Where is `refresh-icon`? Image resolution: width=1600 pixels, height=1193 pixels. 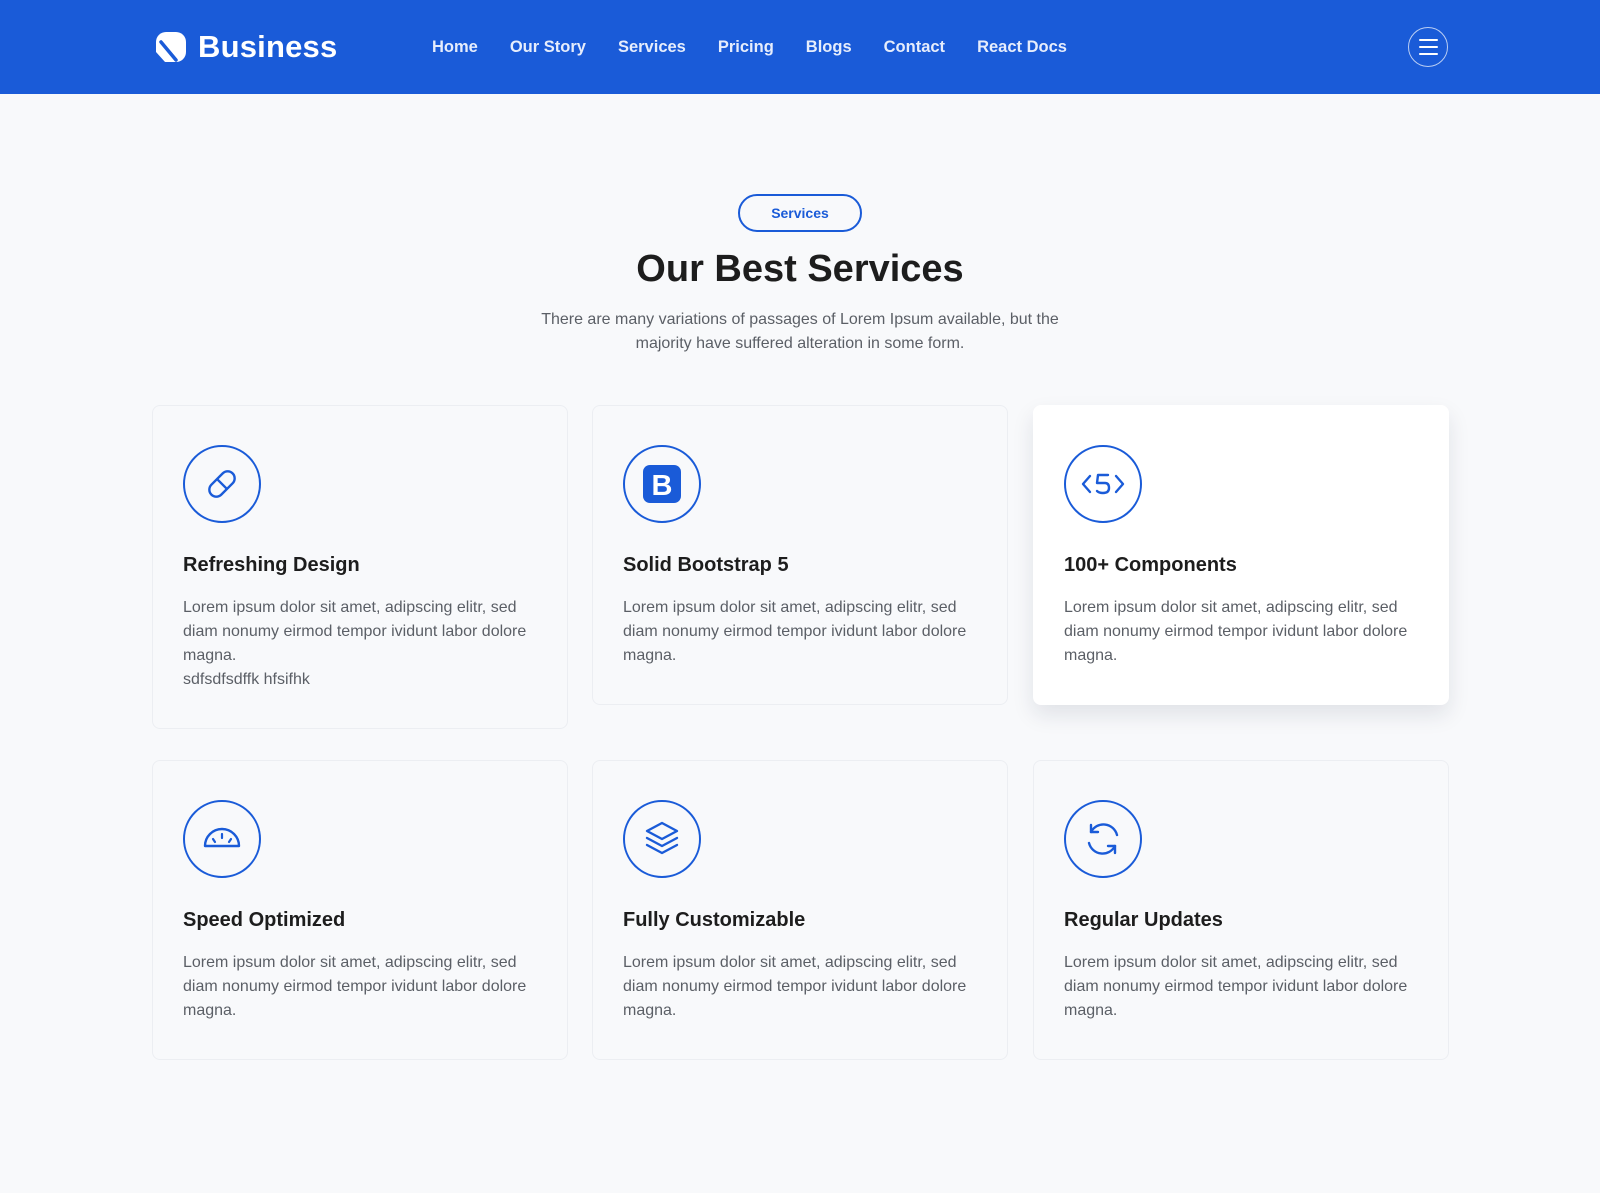 refresh-icon is located at coordinates (1103, 839).